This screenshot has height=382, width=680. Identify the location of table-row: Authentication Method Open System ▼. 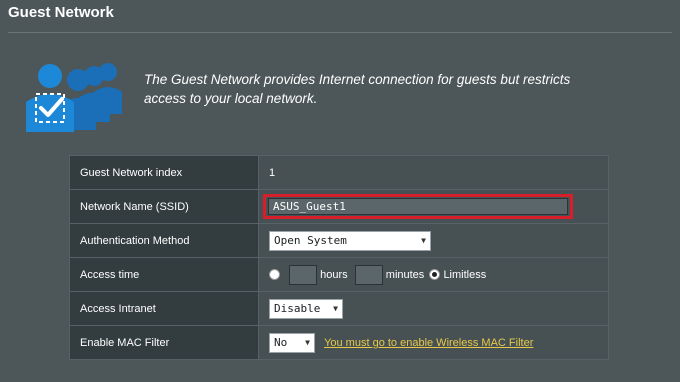
(339, 240).